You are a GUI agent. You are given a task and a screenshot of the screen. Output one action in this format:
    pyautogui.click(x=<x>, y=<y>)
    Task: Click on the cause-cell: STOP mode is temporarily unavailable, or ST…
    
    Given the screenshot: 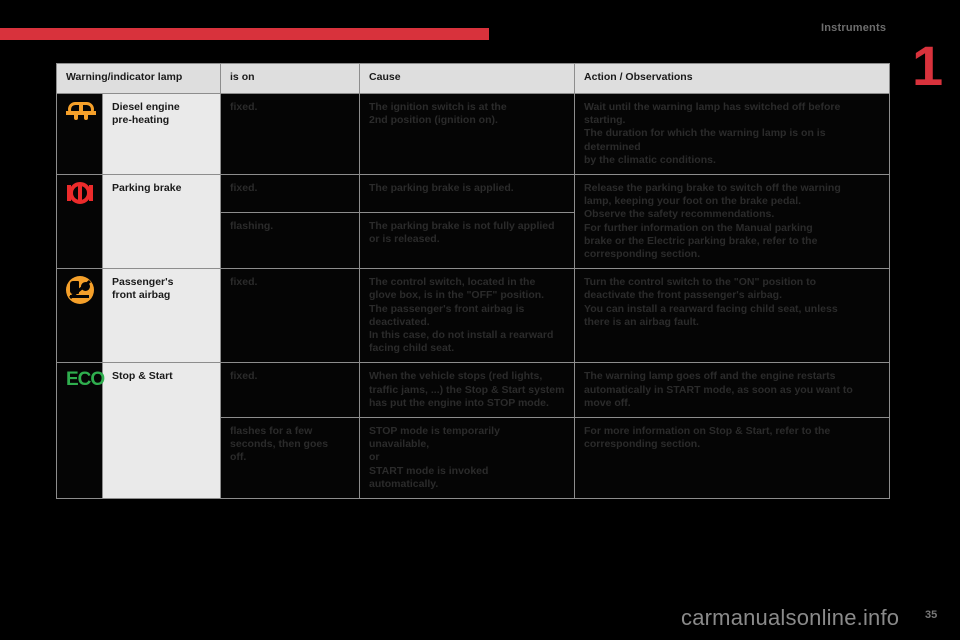 What is the action you would take?
    pyautogui.click(x=467, y=458)
    